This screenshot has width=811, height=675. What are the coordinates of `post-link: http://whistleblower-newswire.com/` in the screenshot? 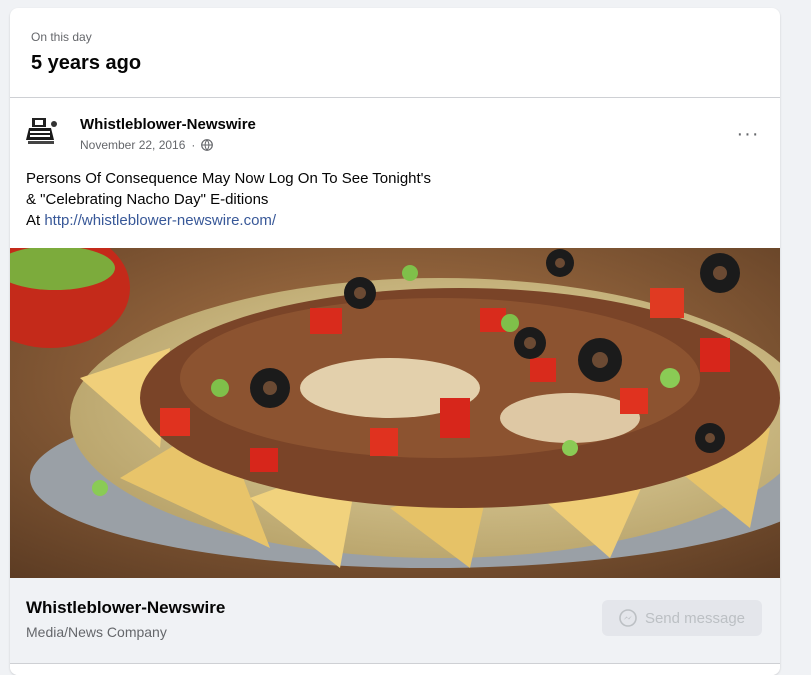 It's located at (160, 220).